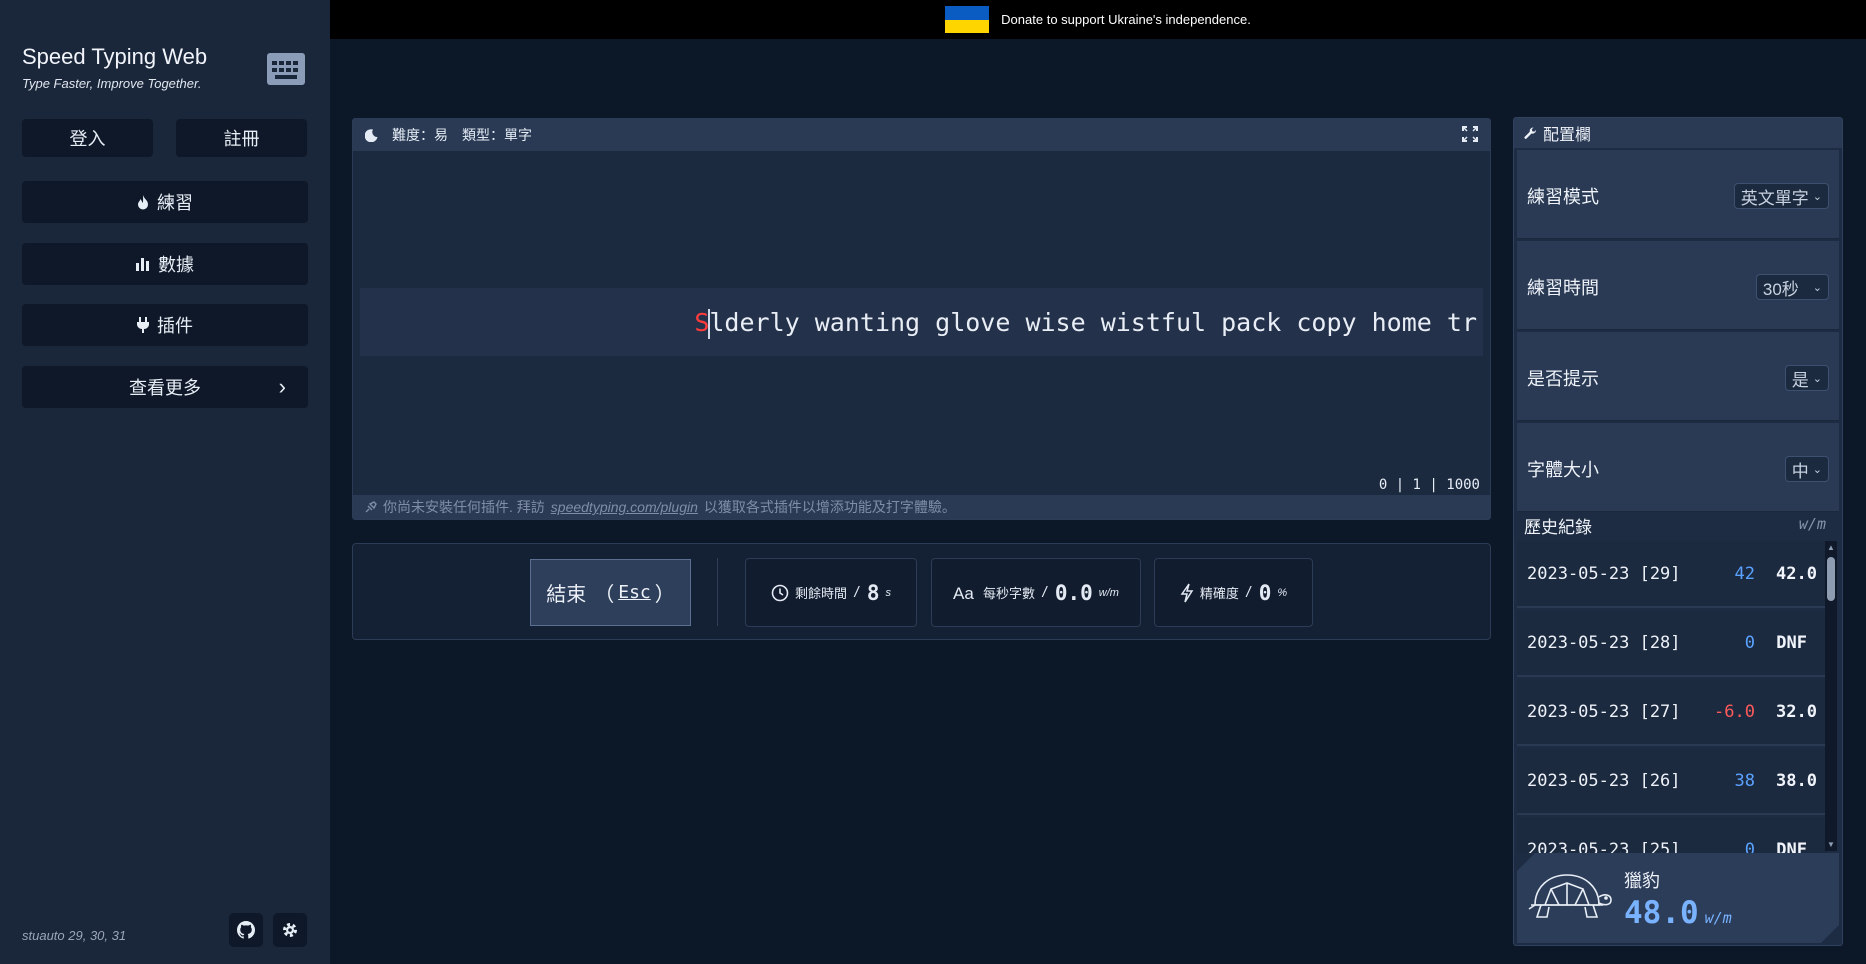 Image resolution: width=1866 pixels, height=964 pixels. I want to click on time-unit: s, so click(888, 592).